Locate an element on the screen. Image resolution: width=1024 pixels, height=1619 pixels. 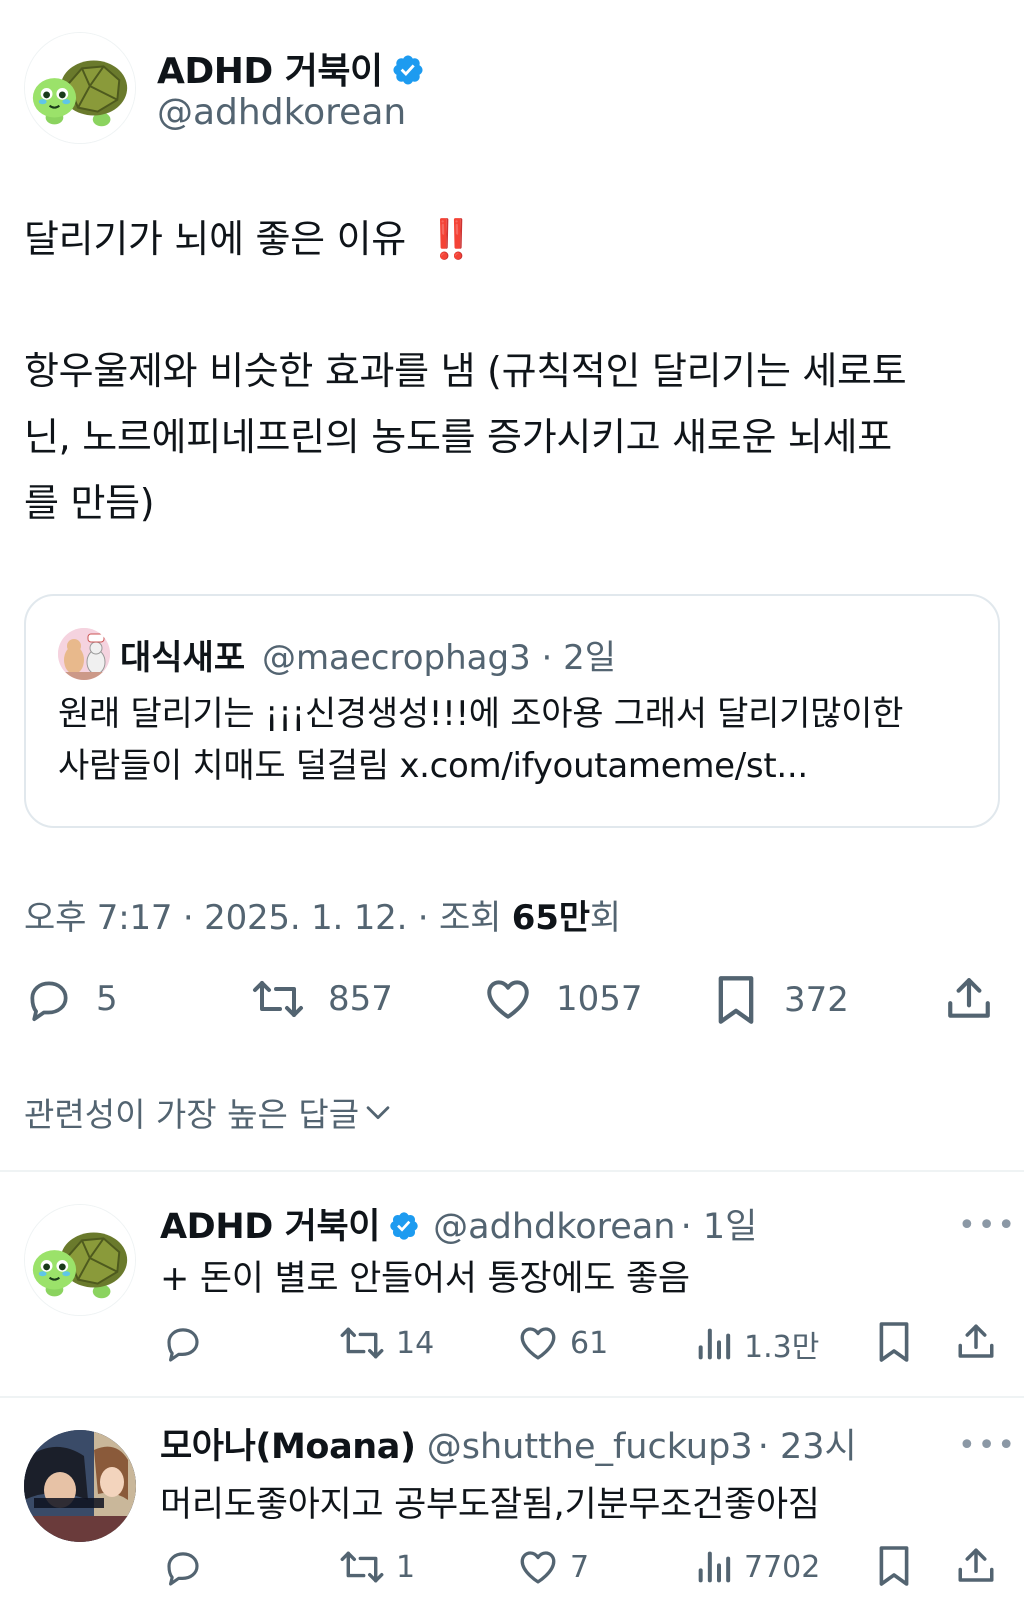
retweet-button: 1 is located at coordinates (376, 1567).